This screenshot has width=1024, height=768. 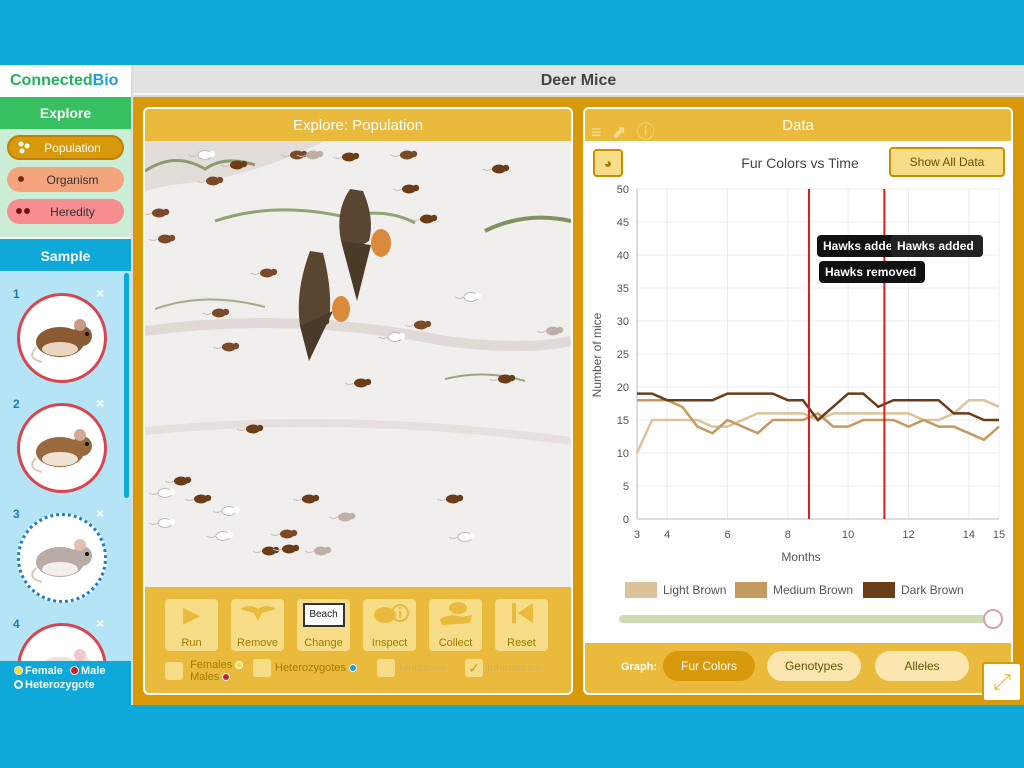 What do you see at coordinates (626, 487) in the screenshot?
I see `y-tick-label: 5` at bounding box center [626, 487].